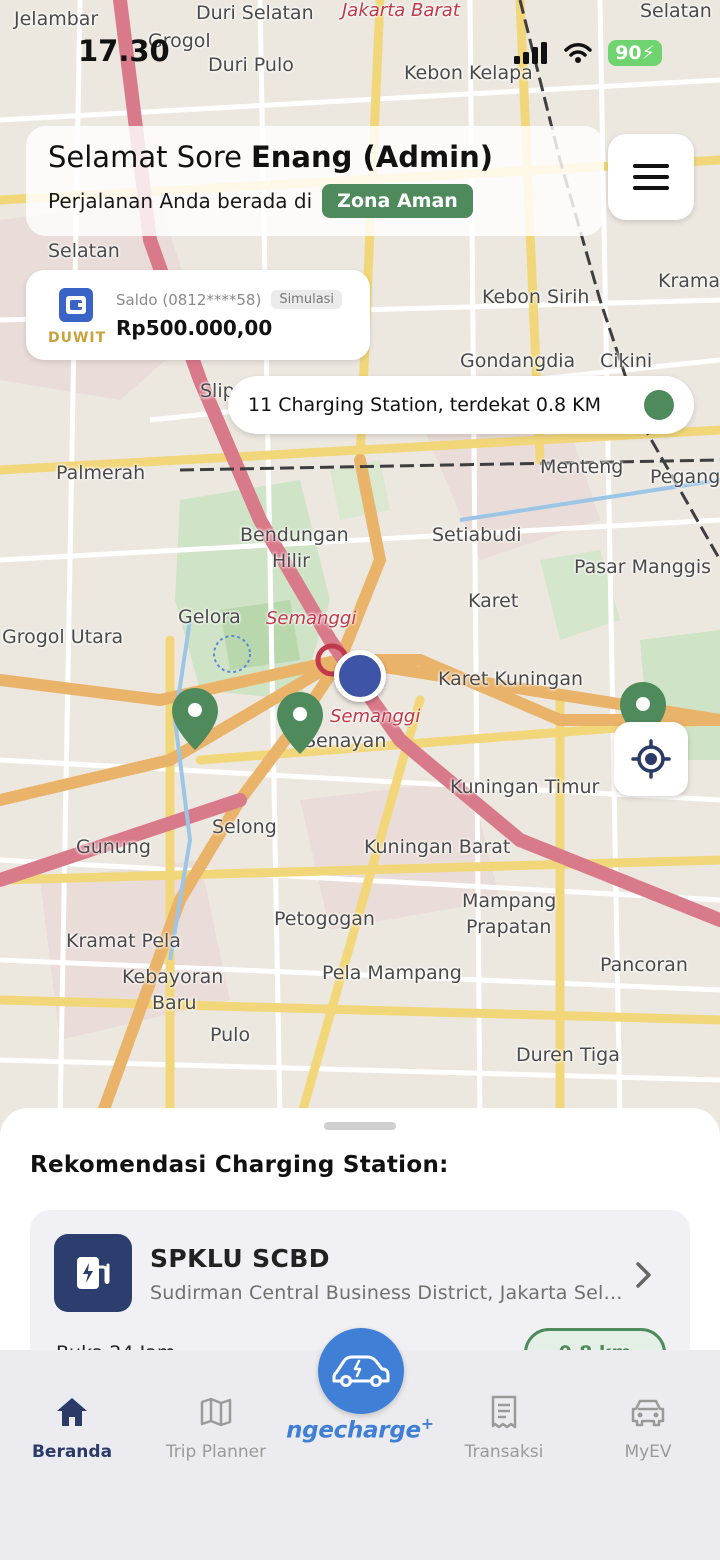 The image size is (720, 1560). I want to click on signal-icon, so click(531, 53).